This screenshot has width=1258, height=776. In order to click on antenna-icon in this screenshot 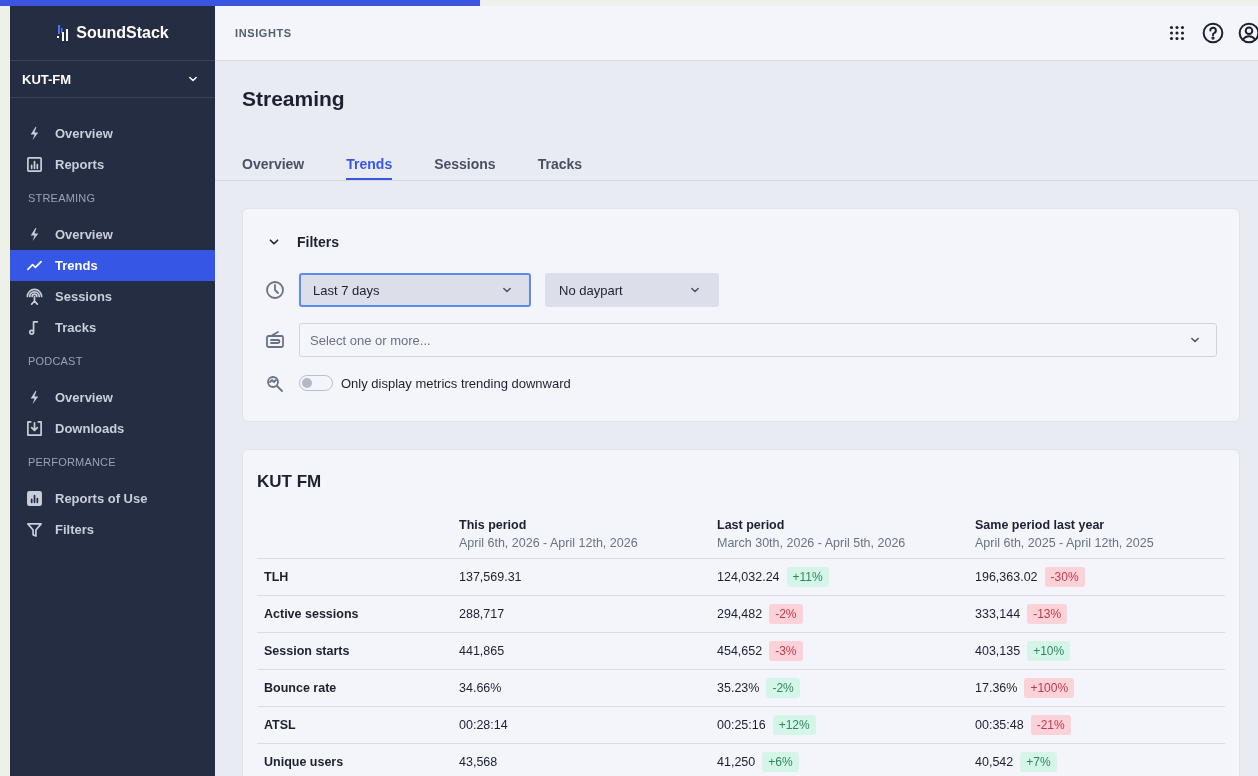, I will do `click(34, 296)`.